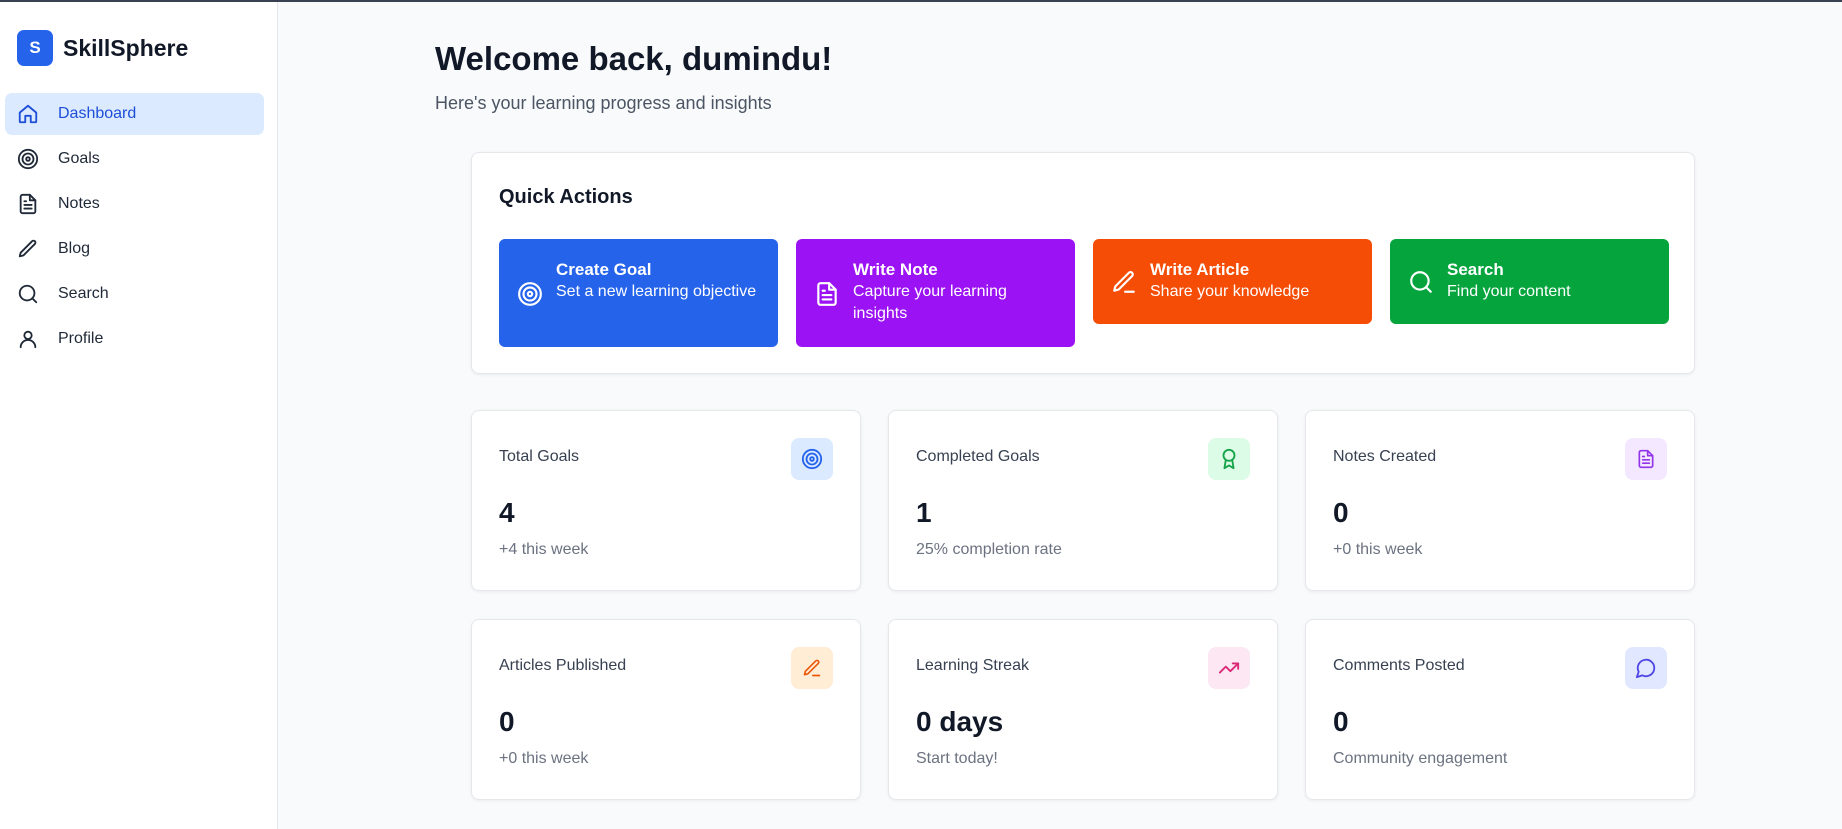 Image resolution: width=1842 pixels, height=829 pixels. Describe the element at coordinates (960, 721) in the screenshot. I see `stat-value: 0 days` at that location.